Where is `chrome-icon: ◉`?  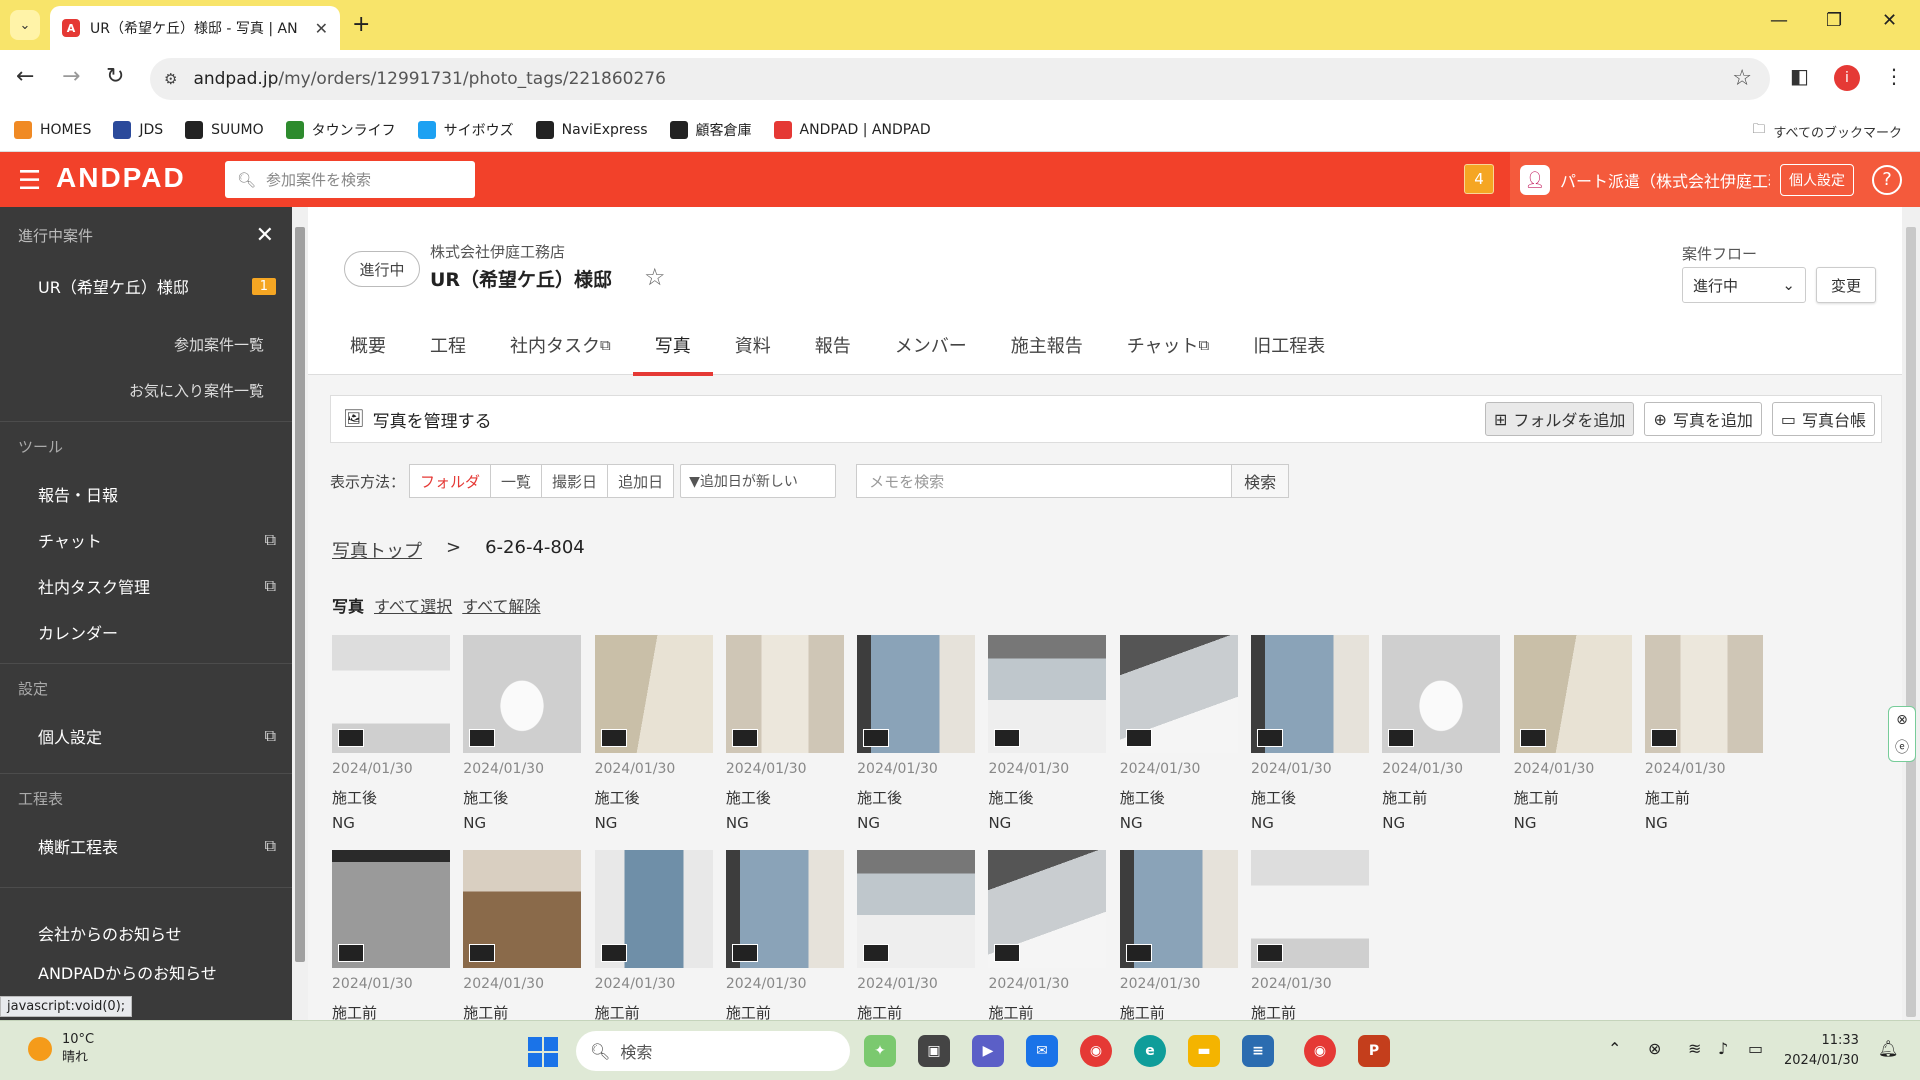 chrome-icon: ◉ is located at coordinates (1096, 1051).